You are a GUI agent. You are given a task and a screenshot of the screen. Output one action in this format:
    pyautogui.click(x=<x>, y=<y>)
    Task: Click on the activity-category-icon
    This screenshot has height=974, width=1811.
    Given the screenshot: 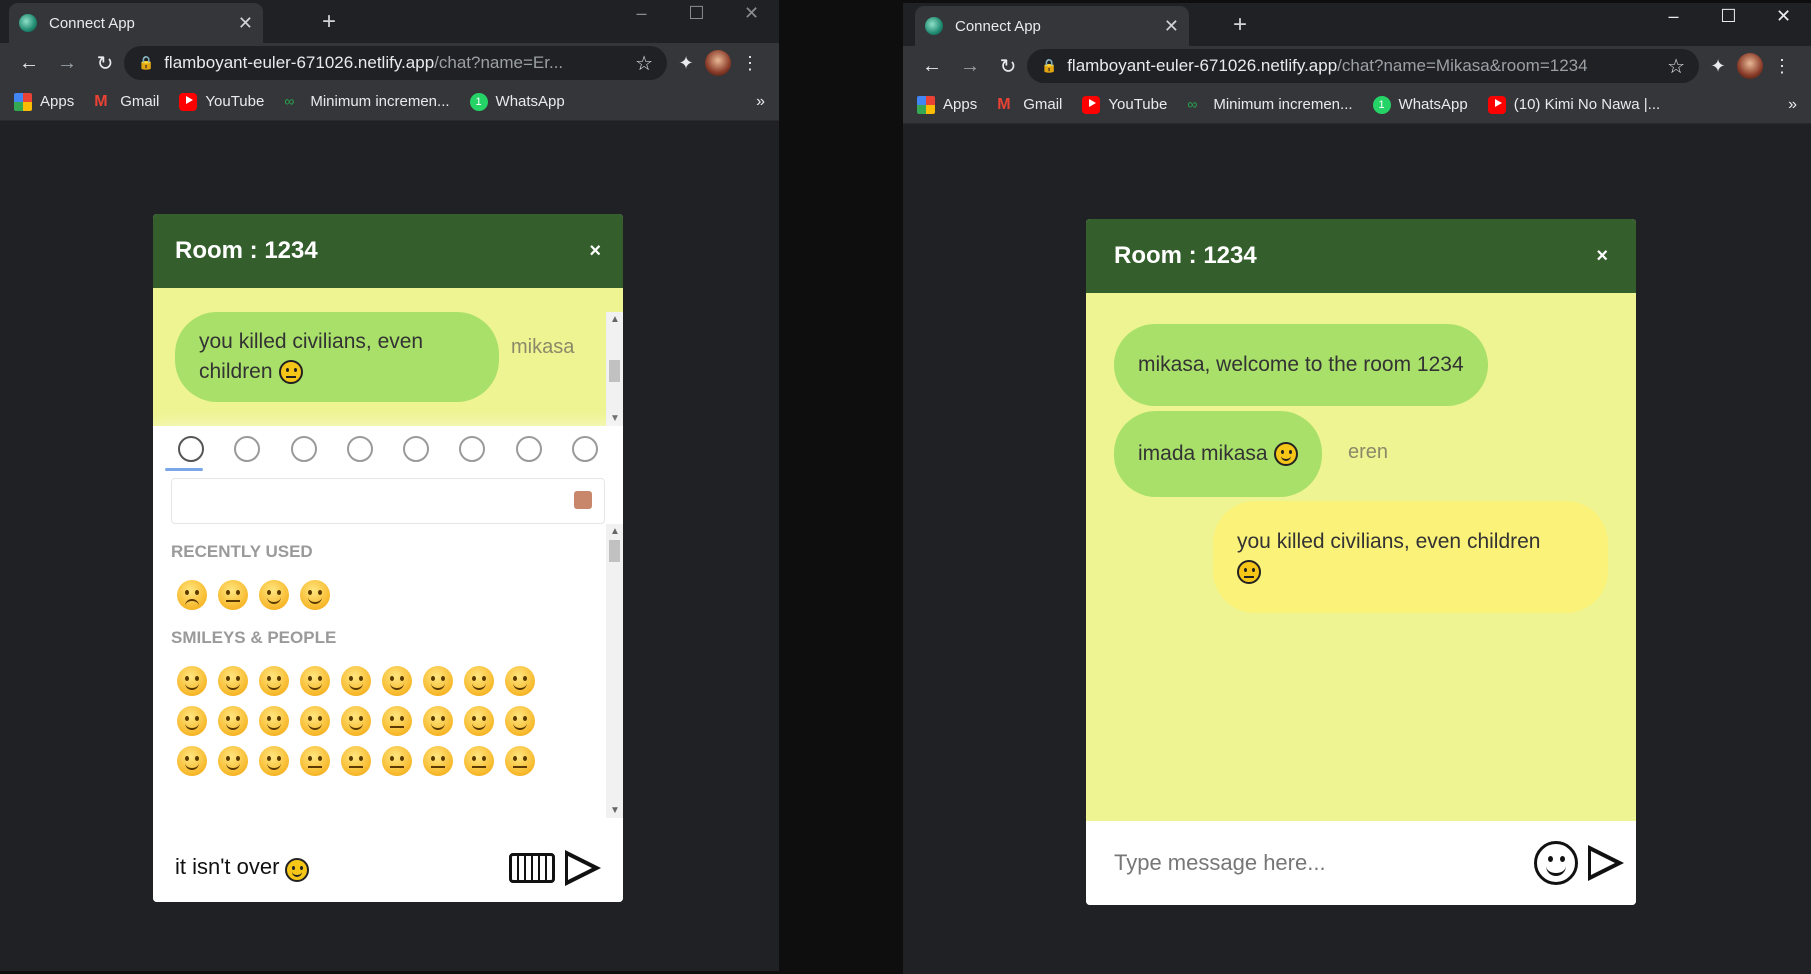 What is the action you would take?
    pyautogui.click(x=359, y=449)
    